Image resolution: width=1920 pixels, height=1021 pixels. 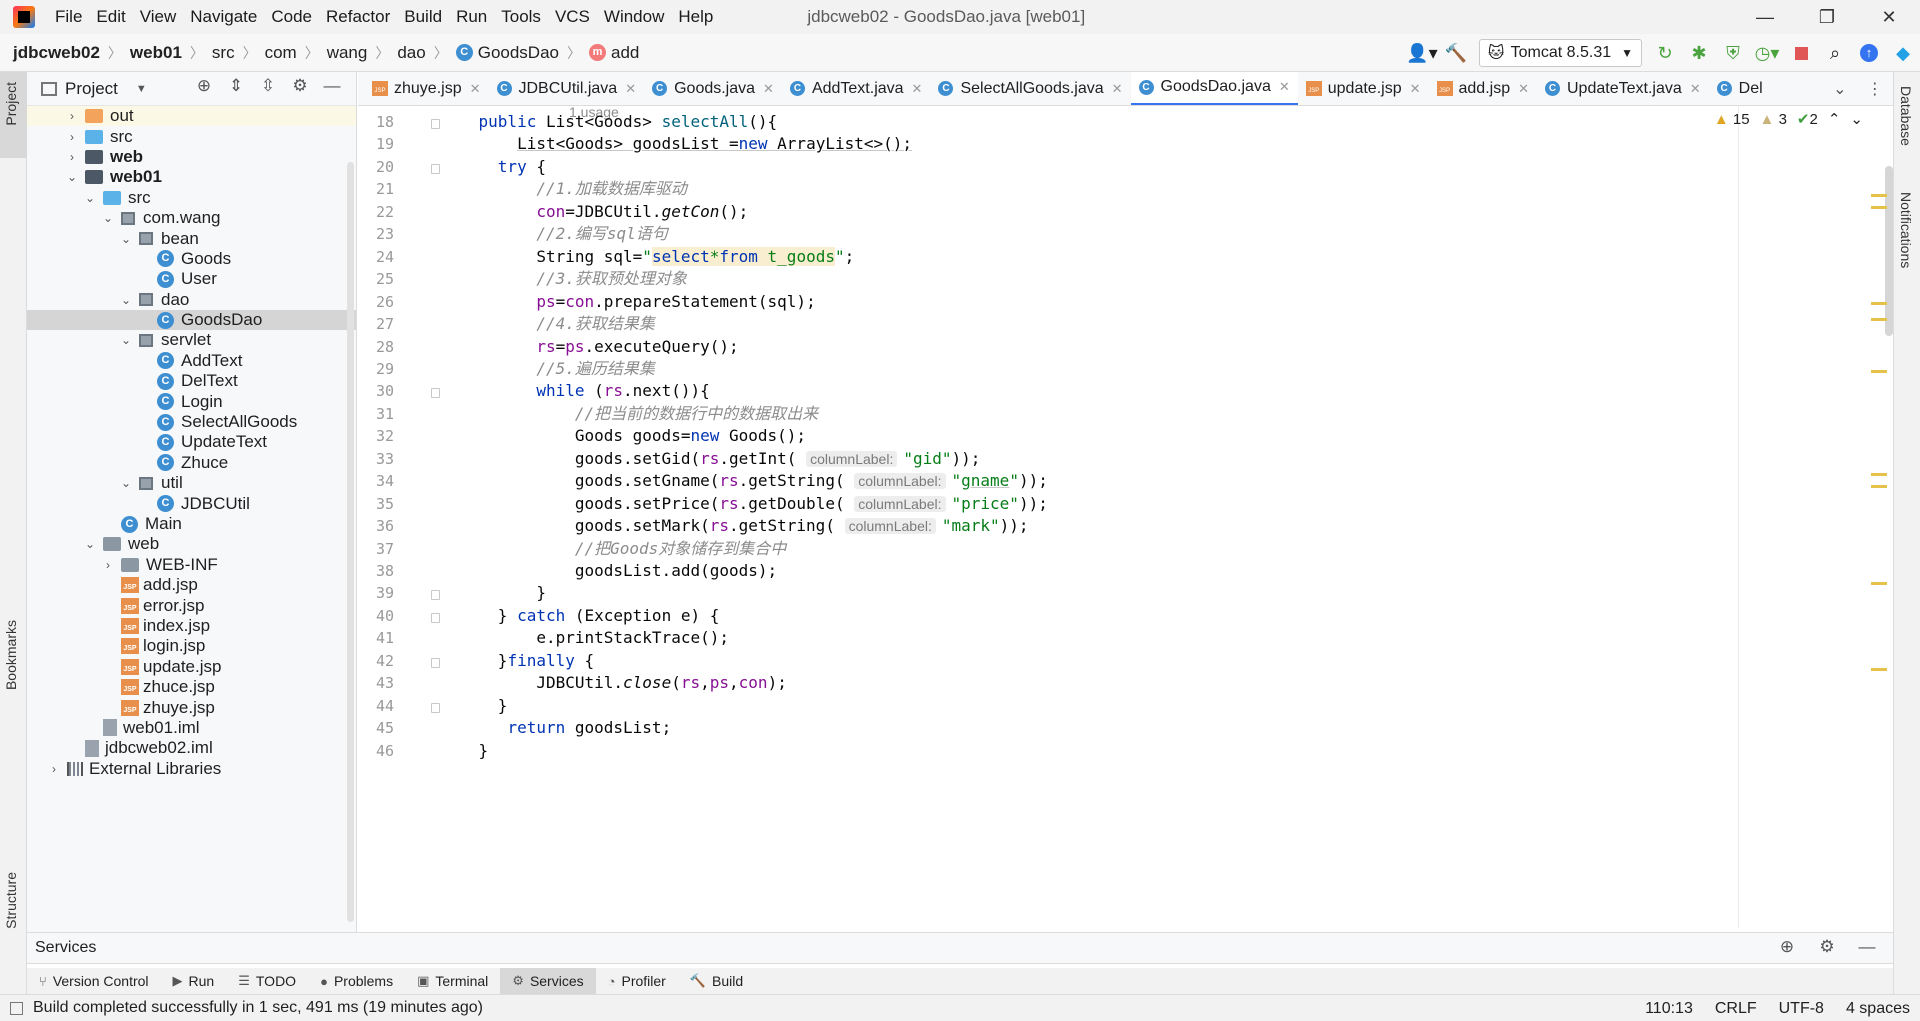 I want to click on code-line: } catch (Exception e) {, so click(x=580, y=616).